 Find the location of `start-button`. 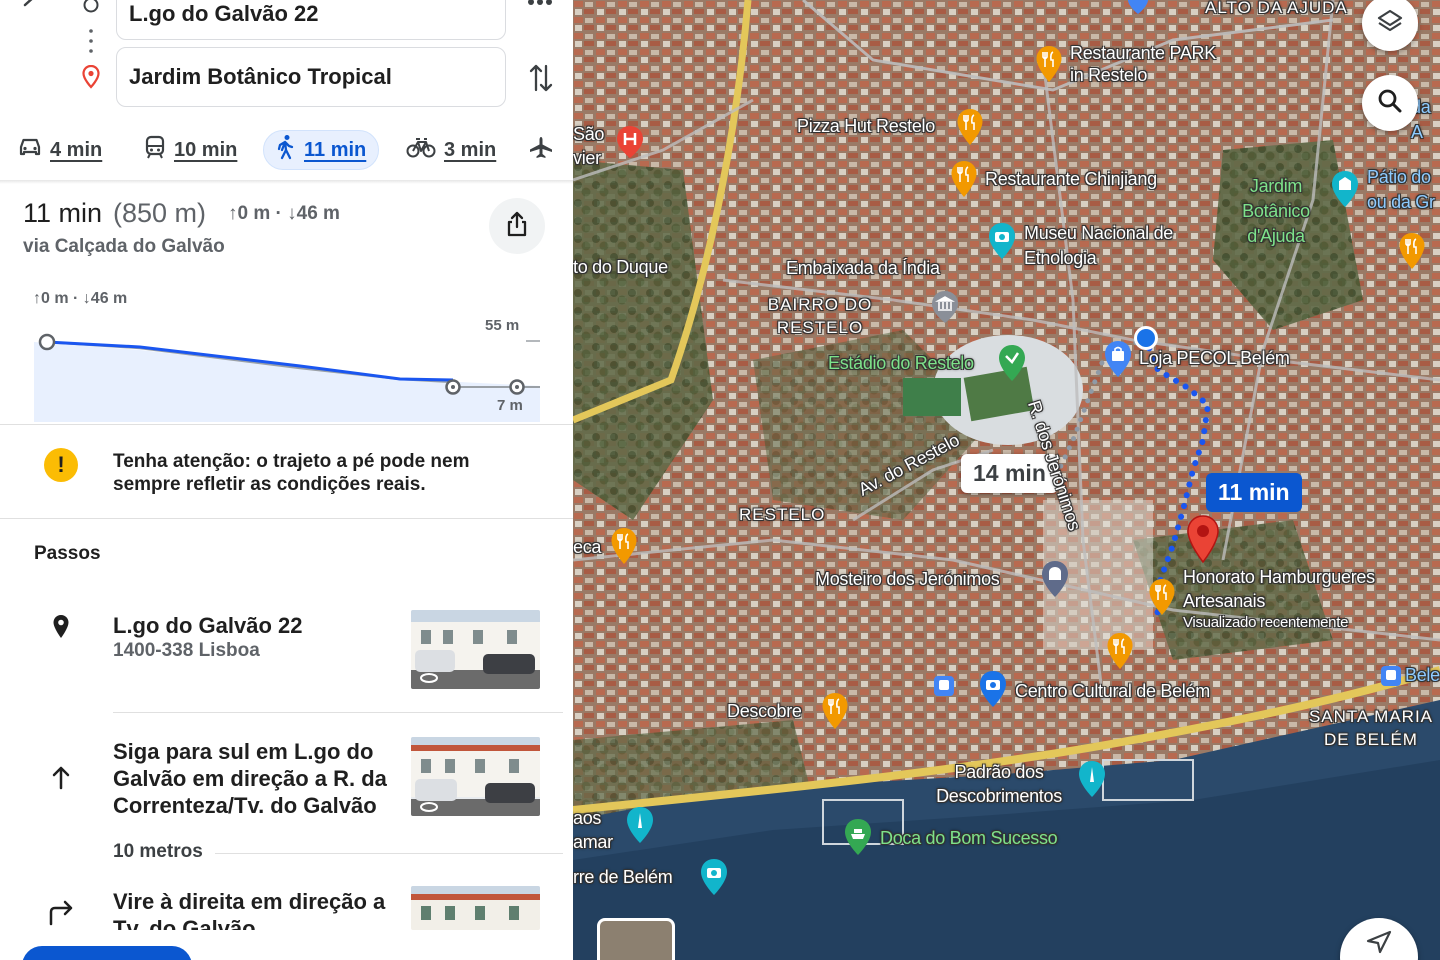

start-button is located at coordinates (107, 953).